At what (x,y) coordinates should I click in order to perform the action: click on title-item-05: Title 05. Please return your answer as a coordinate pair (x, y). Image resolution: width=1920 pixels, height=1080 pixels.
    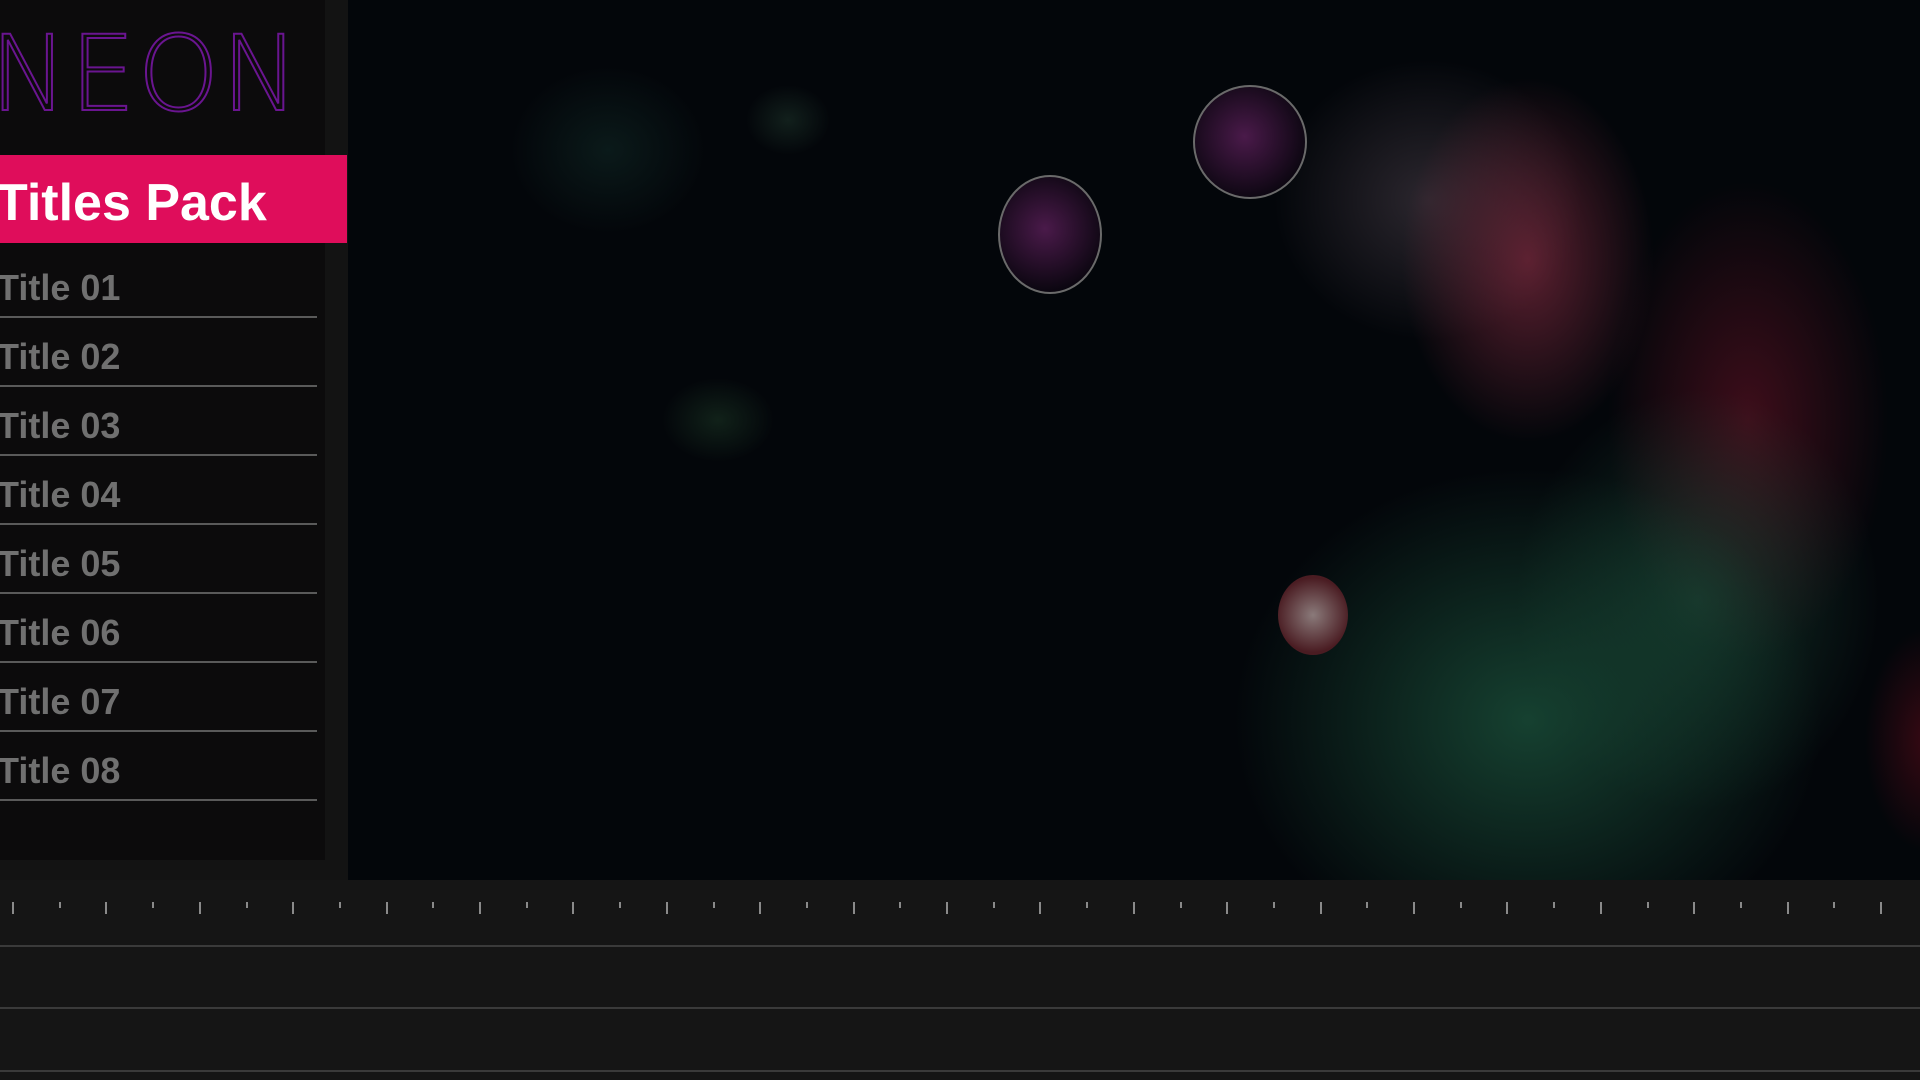
    Looking at the image, I should click on (158, 559).